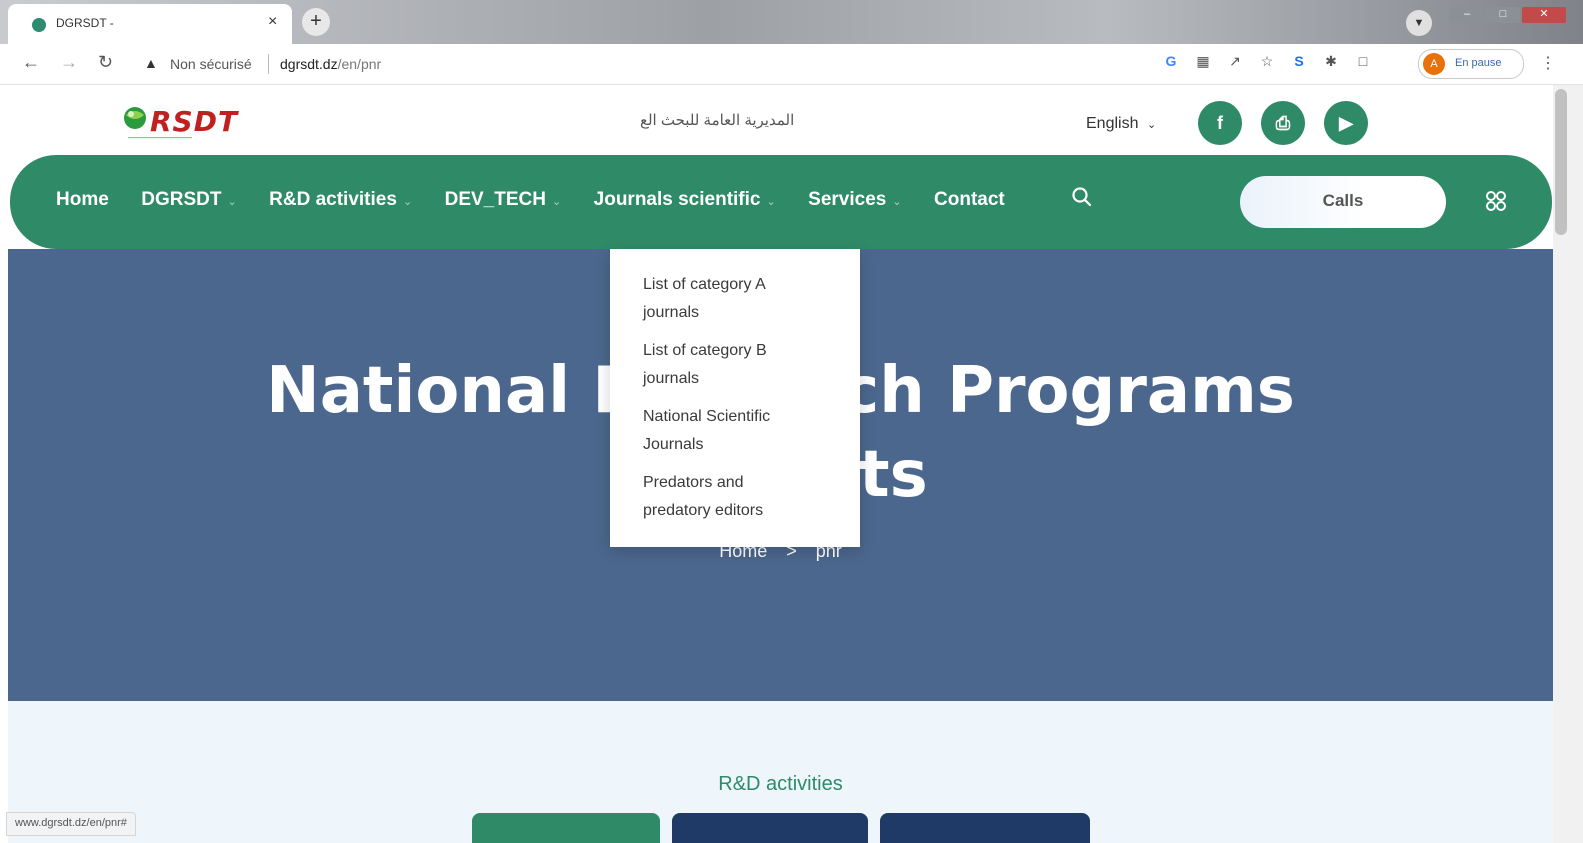 The width and height of the screenshot is (1583, 843). What do you see at coordinates (703, 510) in the screenshot?
I see `dropdown-item-line: predatory editors` at bounding box center [703, 510].